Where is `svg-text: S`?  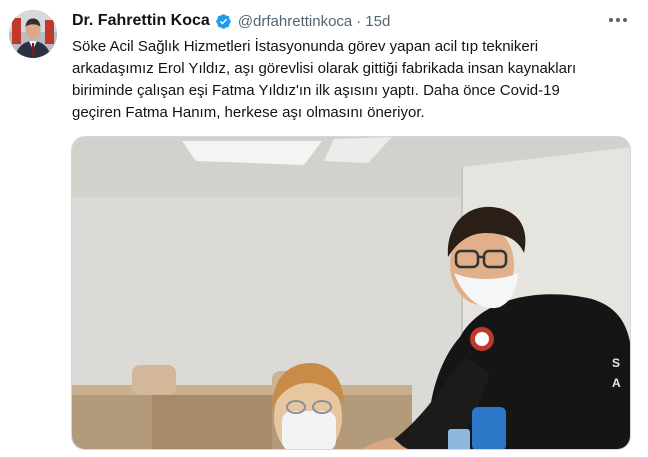
svg-text: S is located at coordinates (616, 363).